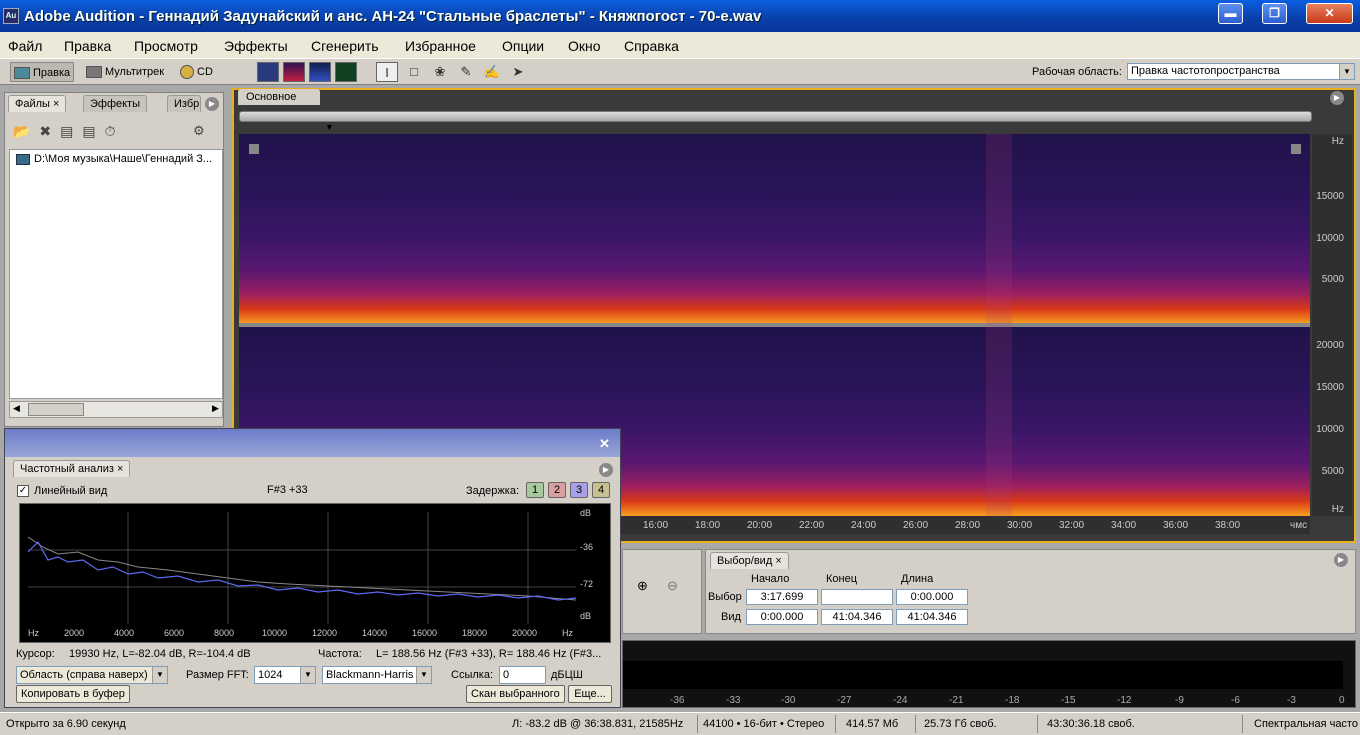  I want to click on scroll-right-icon: ▶, so click(215, 408).